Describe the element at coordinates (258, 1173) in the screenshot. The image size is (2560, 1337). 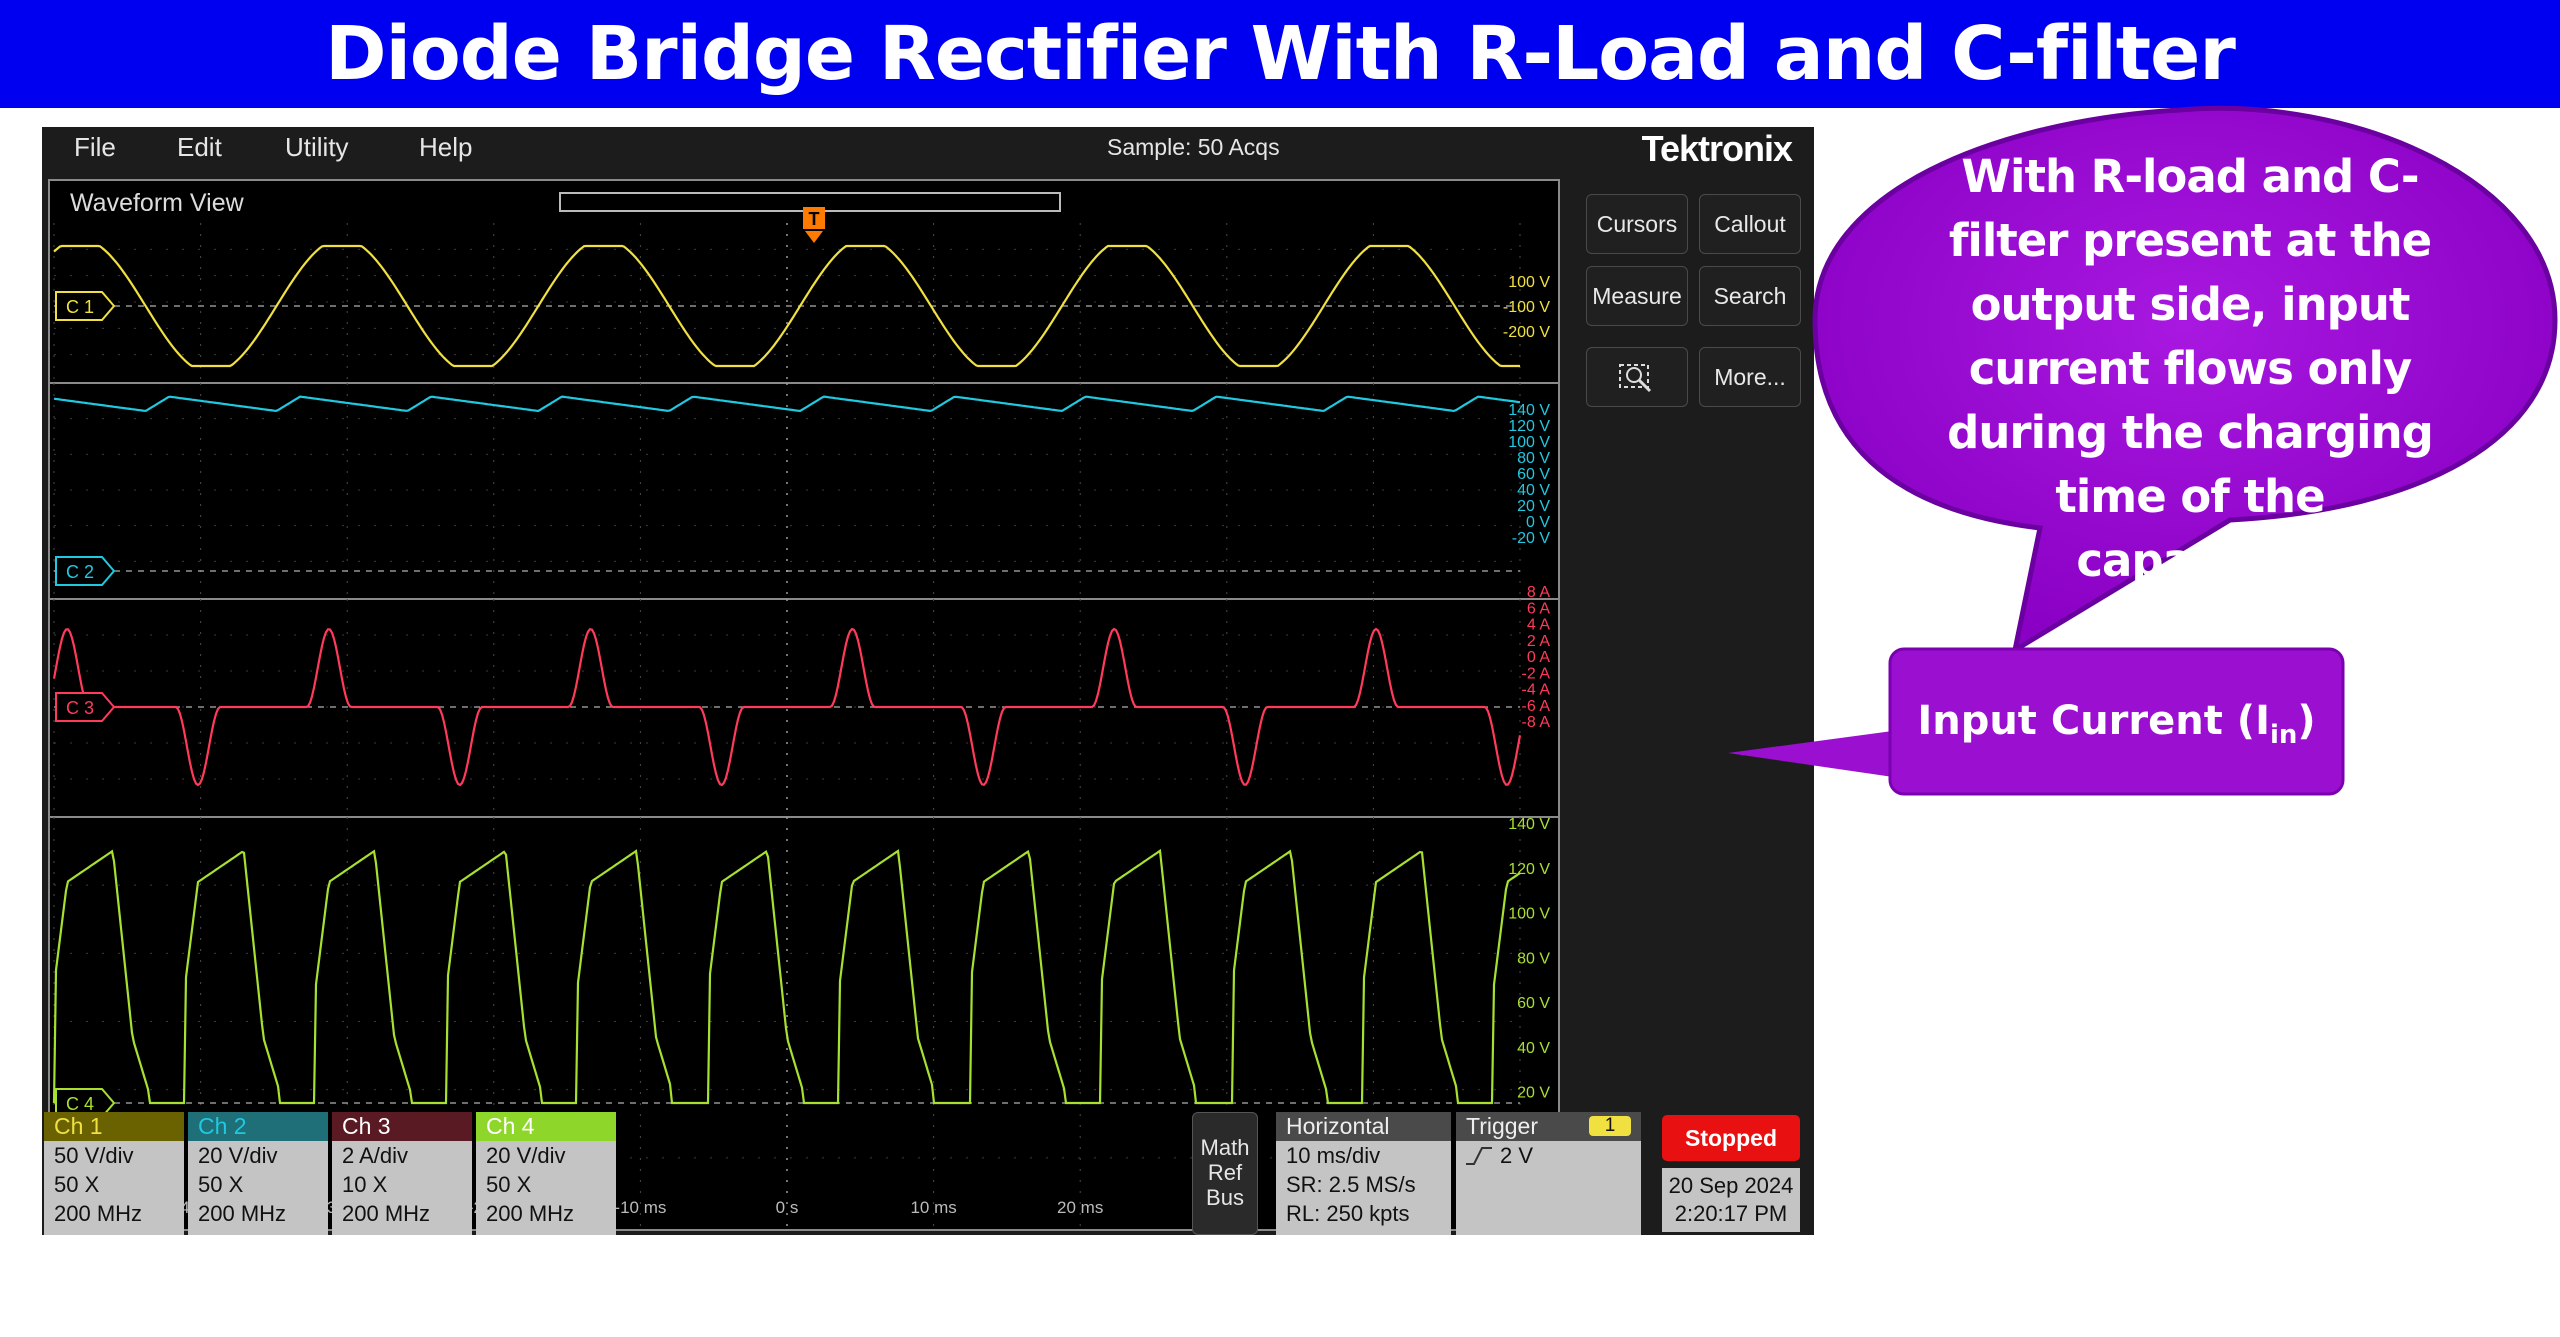
I see `ch2-settings: Ch 2 20 V/div 50 X 200 MHz` at that location.